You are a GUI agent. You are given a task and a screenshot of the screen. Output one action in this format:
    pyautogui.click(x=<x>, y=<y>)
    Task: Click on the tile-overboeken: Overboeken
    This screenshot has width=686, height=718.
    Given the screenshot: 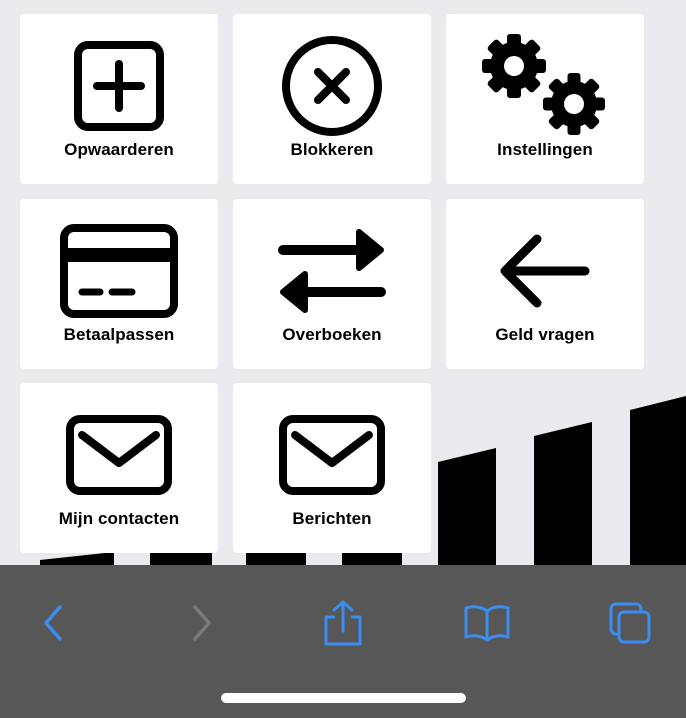 What is the action you would take?
    pyautogui.click(x=332, y=284)
    